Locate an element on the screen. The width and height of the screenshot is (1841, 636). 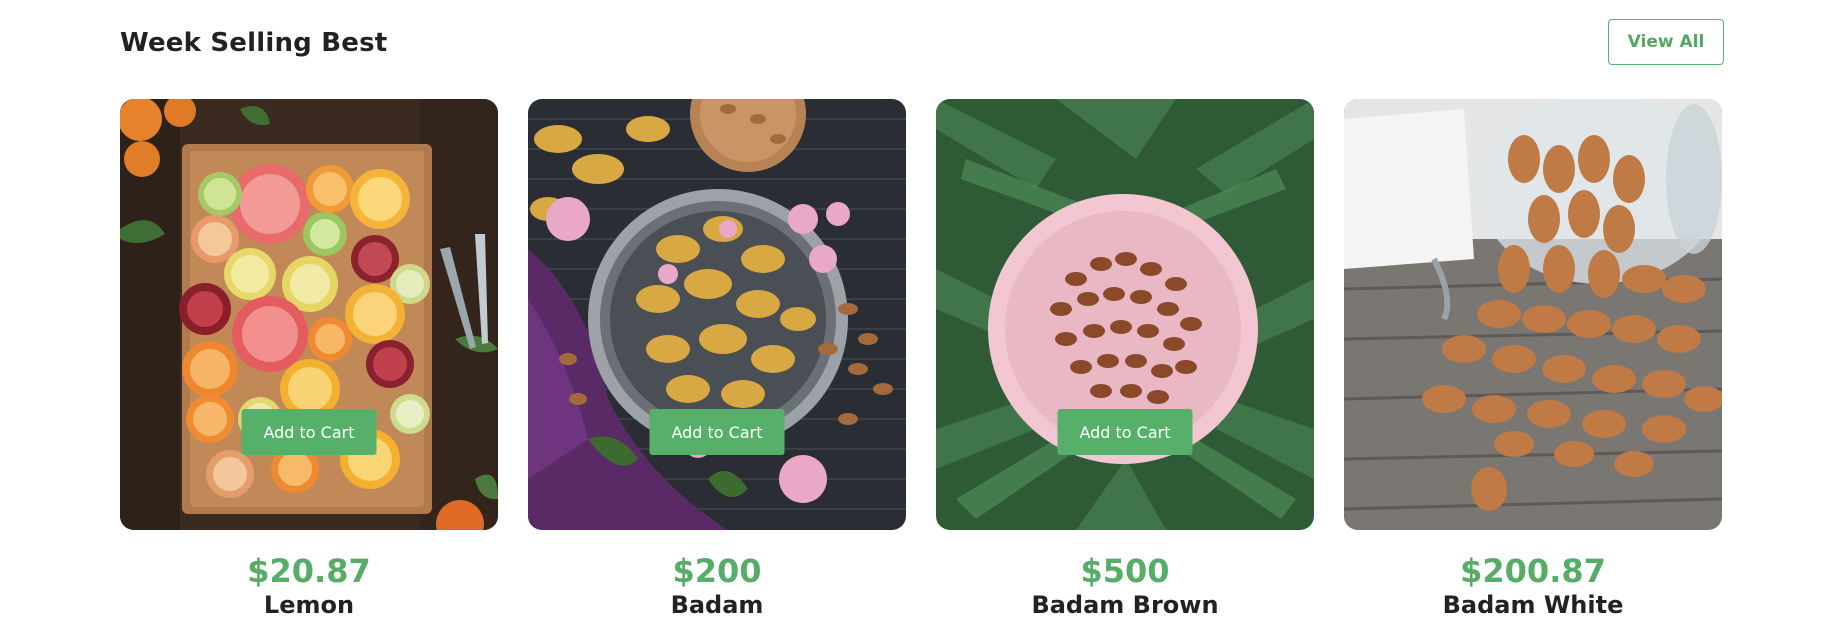
almonds-pink-plate-image is located at coordinates (1125, 314).